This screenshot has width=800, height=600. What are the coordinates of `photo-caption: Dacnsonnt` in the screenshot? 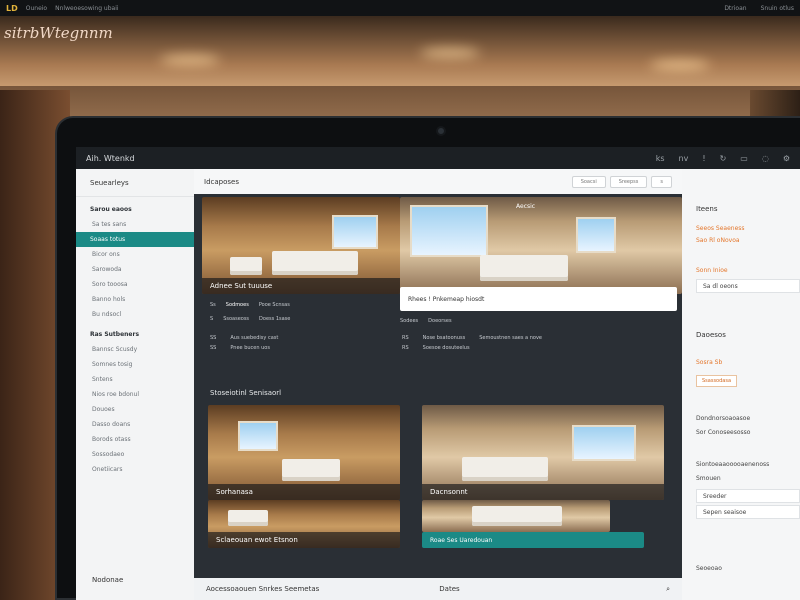 It's located at (543, 492).